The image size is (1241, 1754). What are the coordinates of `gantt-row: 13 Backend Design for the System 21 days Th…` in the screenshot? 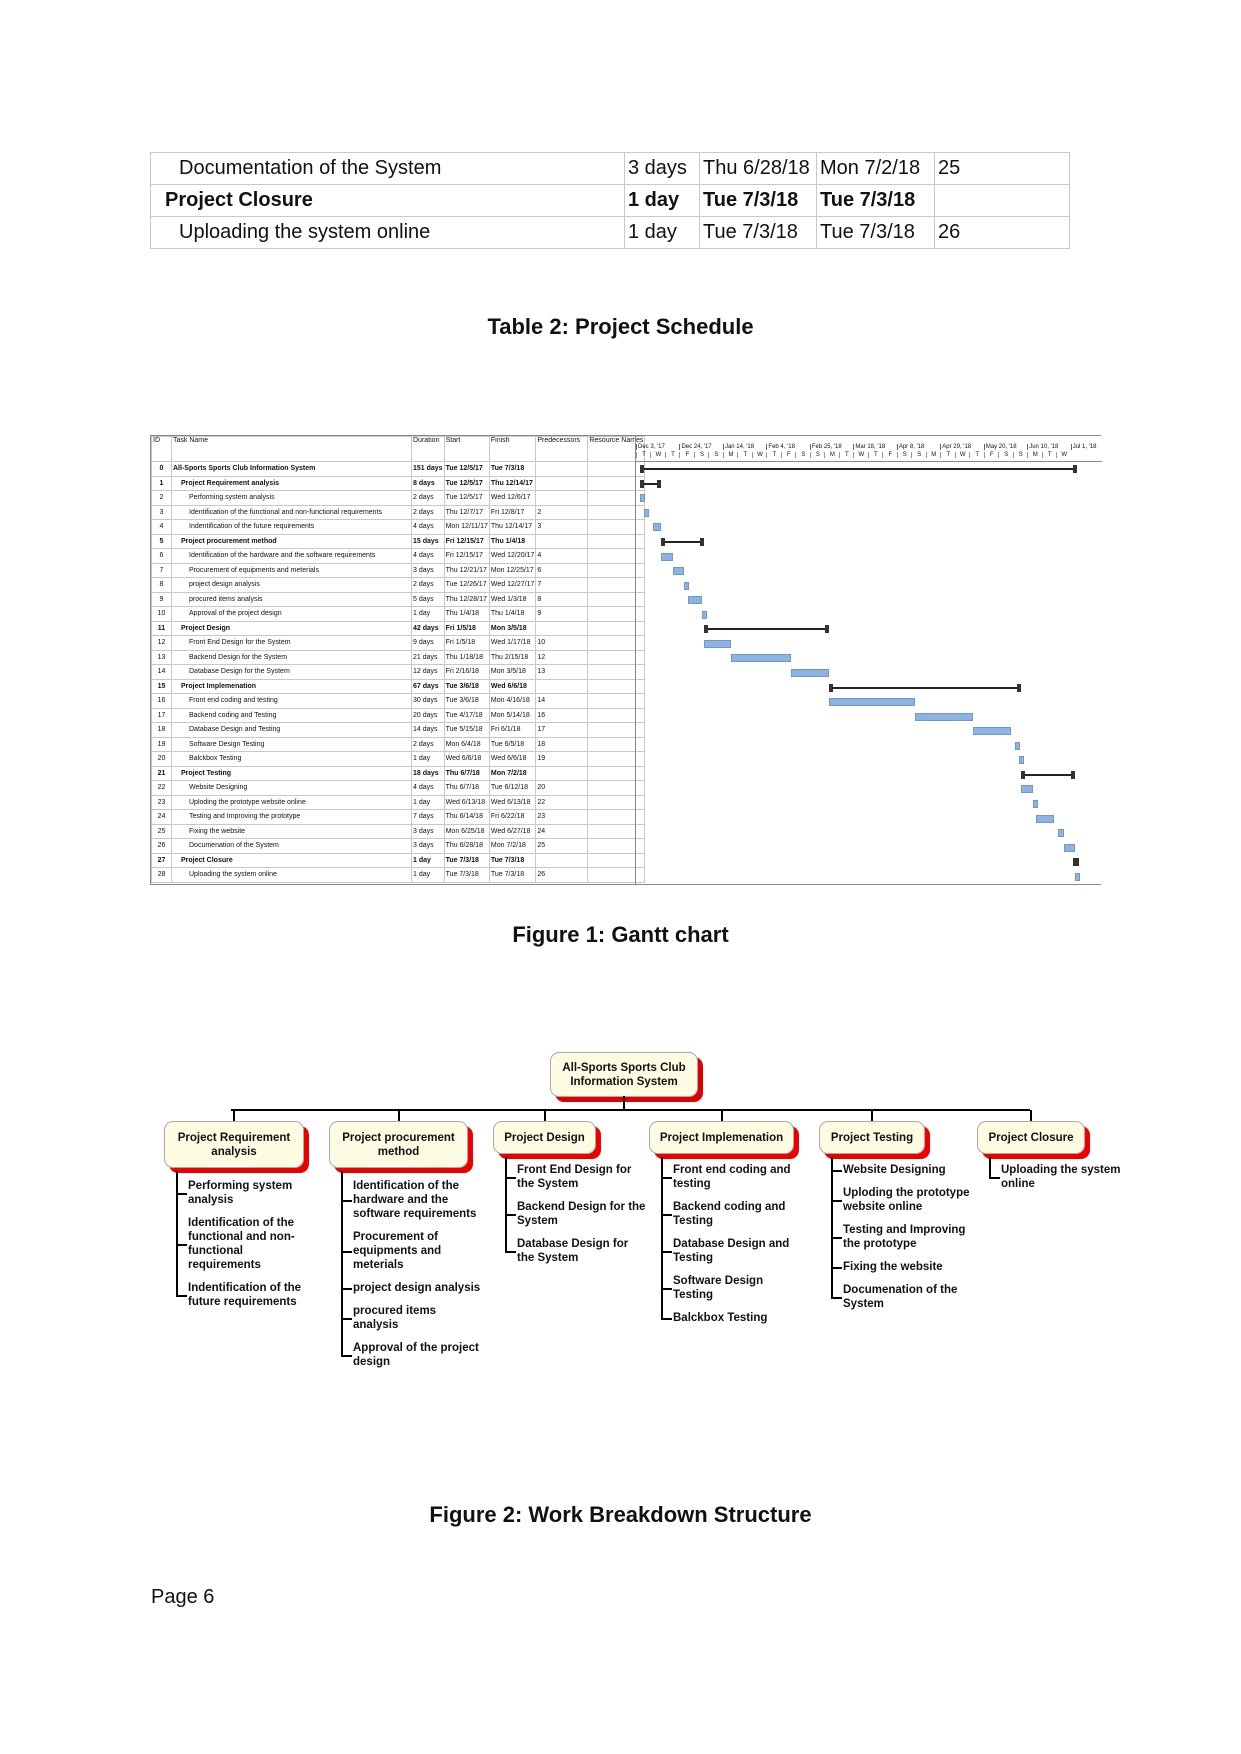 It's located at (398, 657).